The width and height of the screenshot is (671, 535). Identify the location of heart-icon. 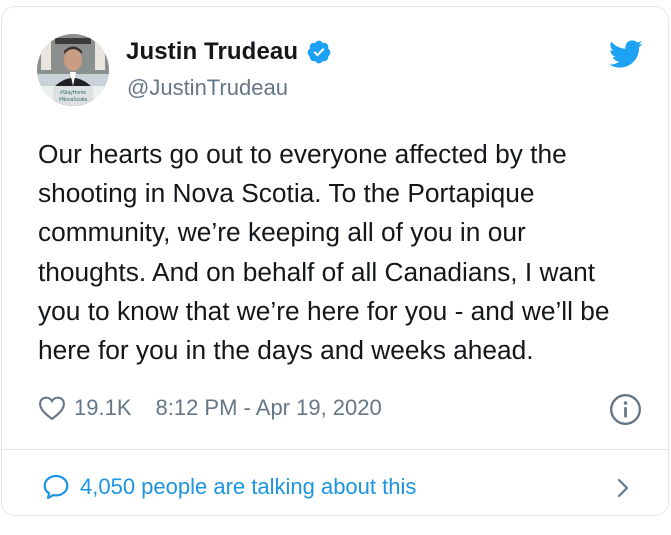
(52, 408).